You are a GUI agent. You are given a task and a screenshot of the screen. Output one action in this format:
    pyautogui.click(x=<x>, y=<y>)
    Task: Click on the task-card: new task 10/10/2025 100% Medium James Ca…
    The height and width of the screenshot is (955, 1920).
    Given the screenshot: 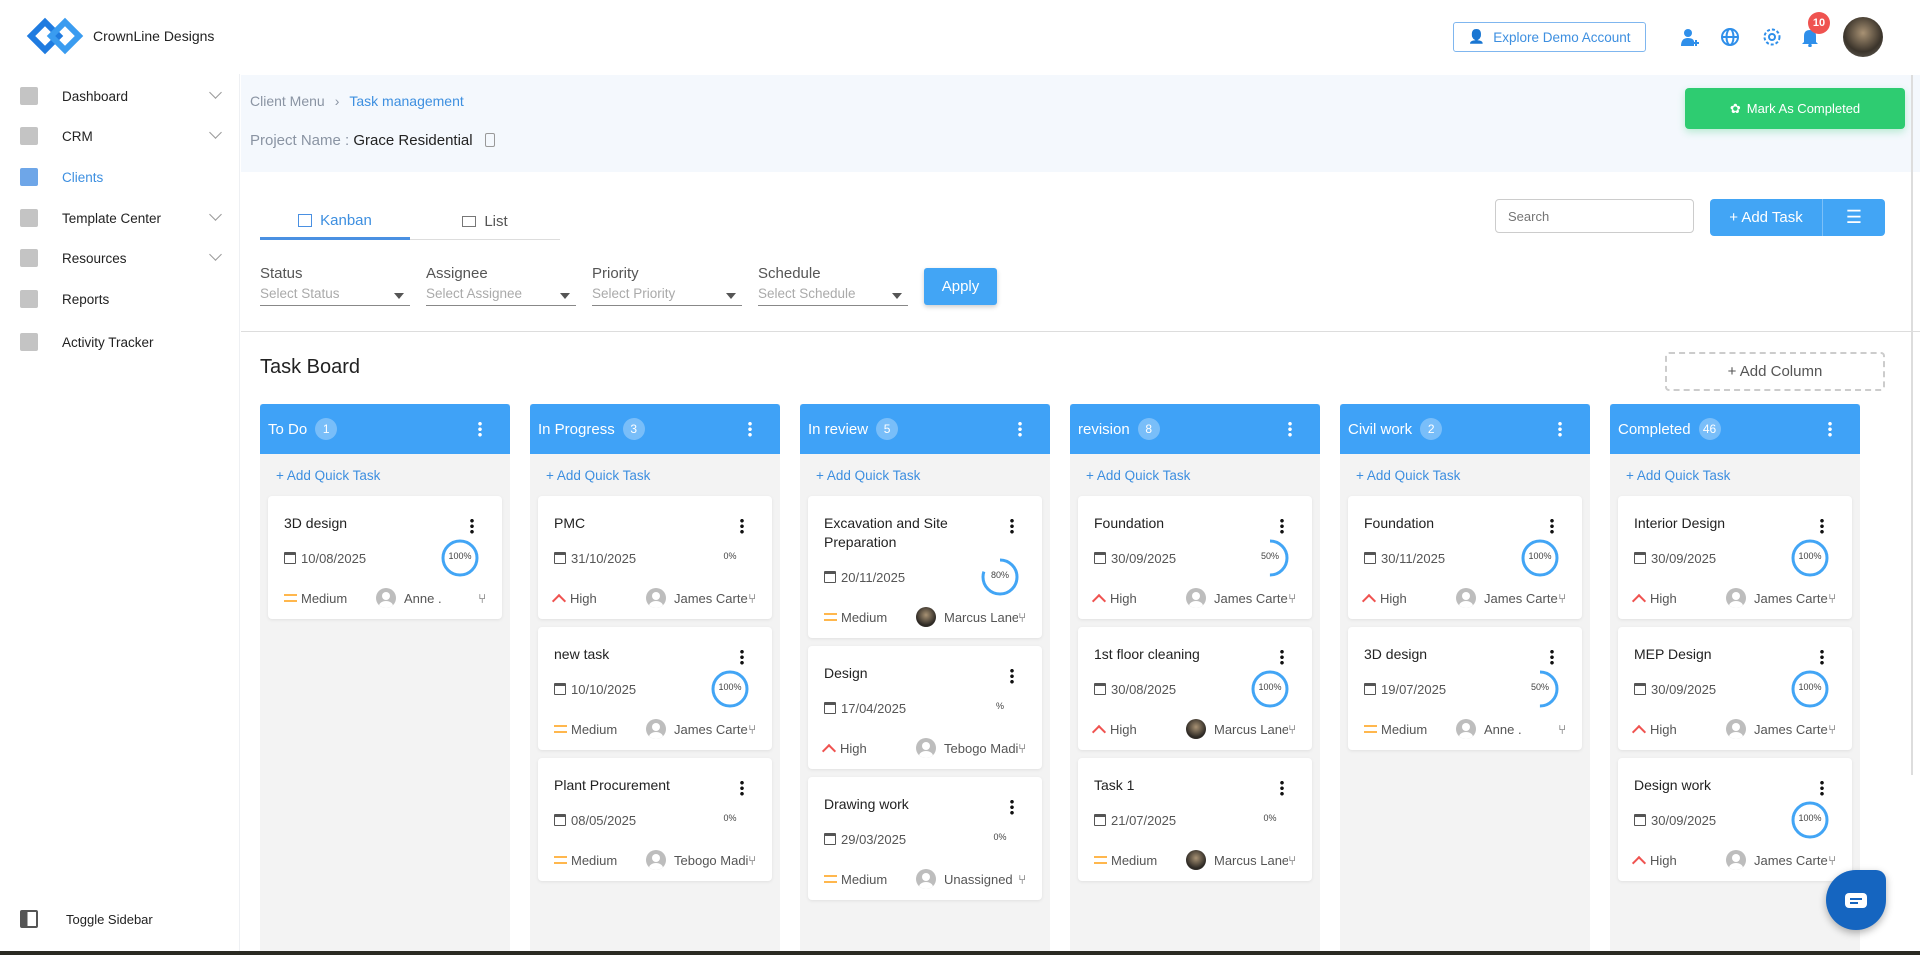 What is the action you would take?
    pyautogui.click(x=655, y=688)
    